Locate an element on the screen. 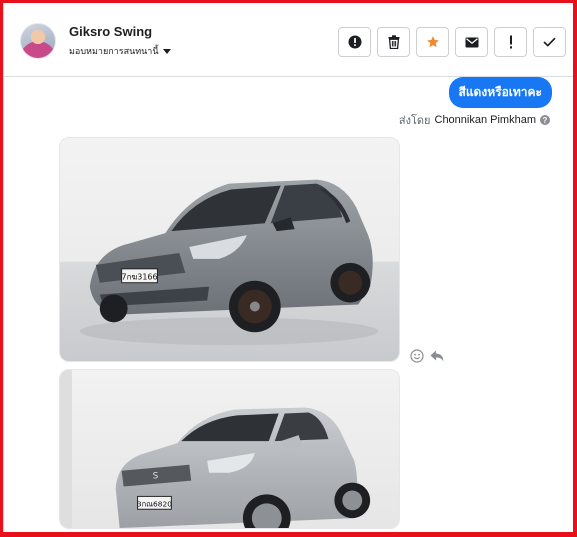 The height and width of the screenshot is (537, 577). sent-by-line: ส่งโดย Chonnikan Pimkham ? is located at coordinates (474, 120).